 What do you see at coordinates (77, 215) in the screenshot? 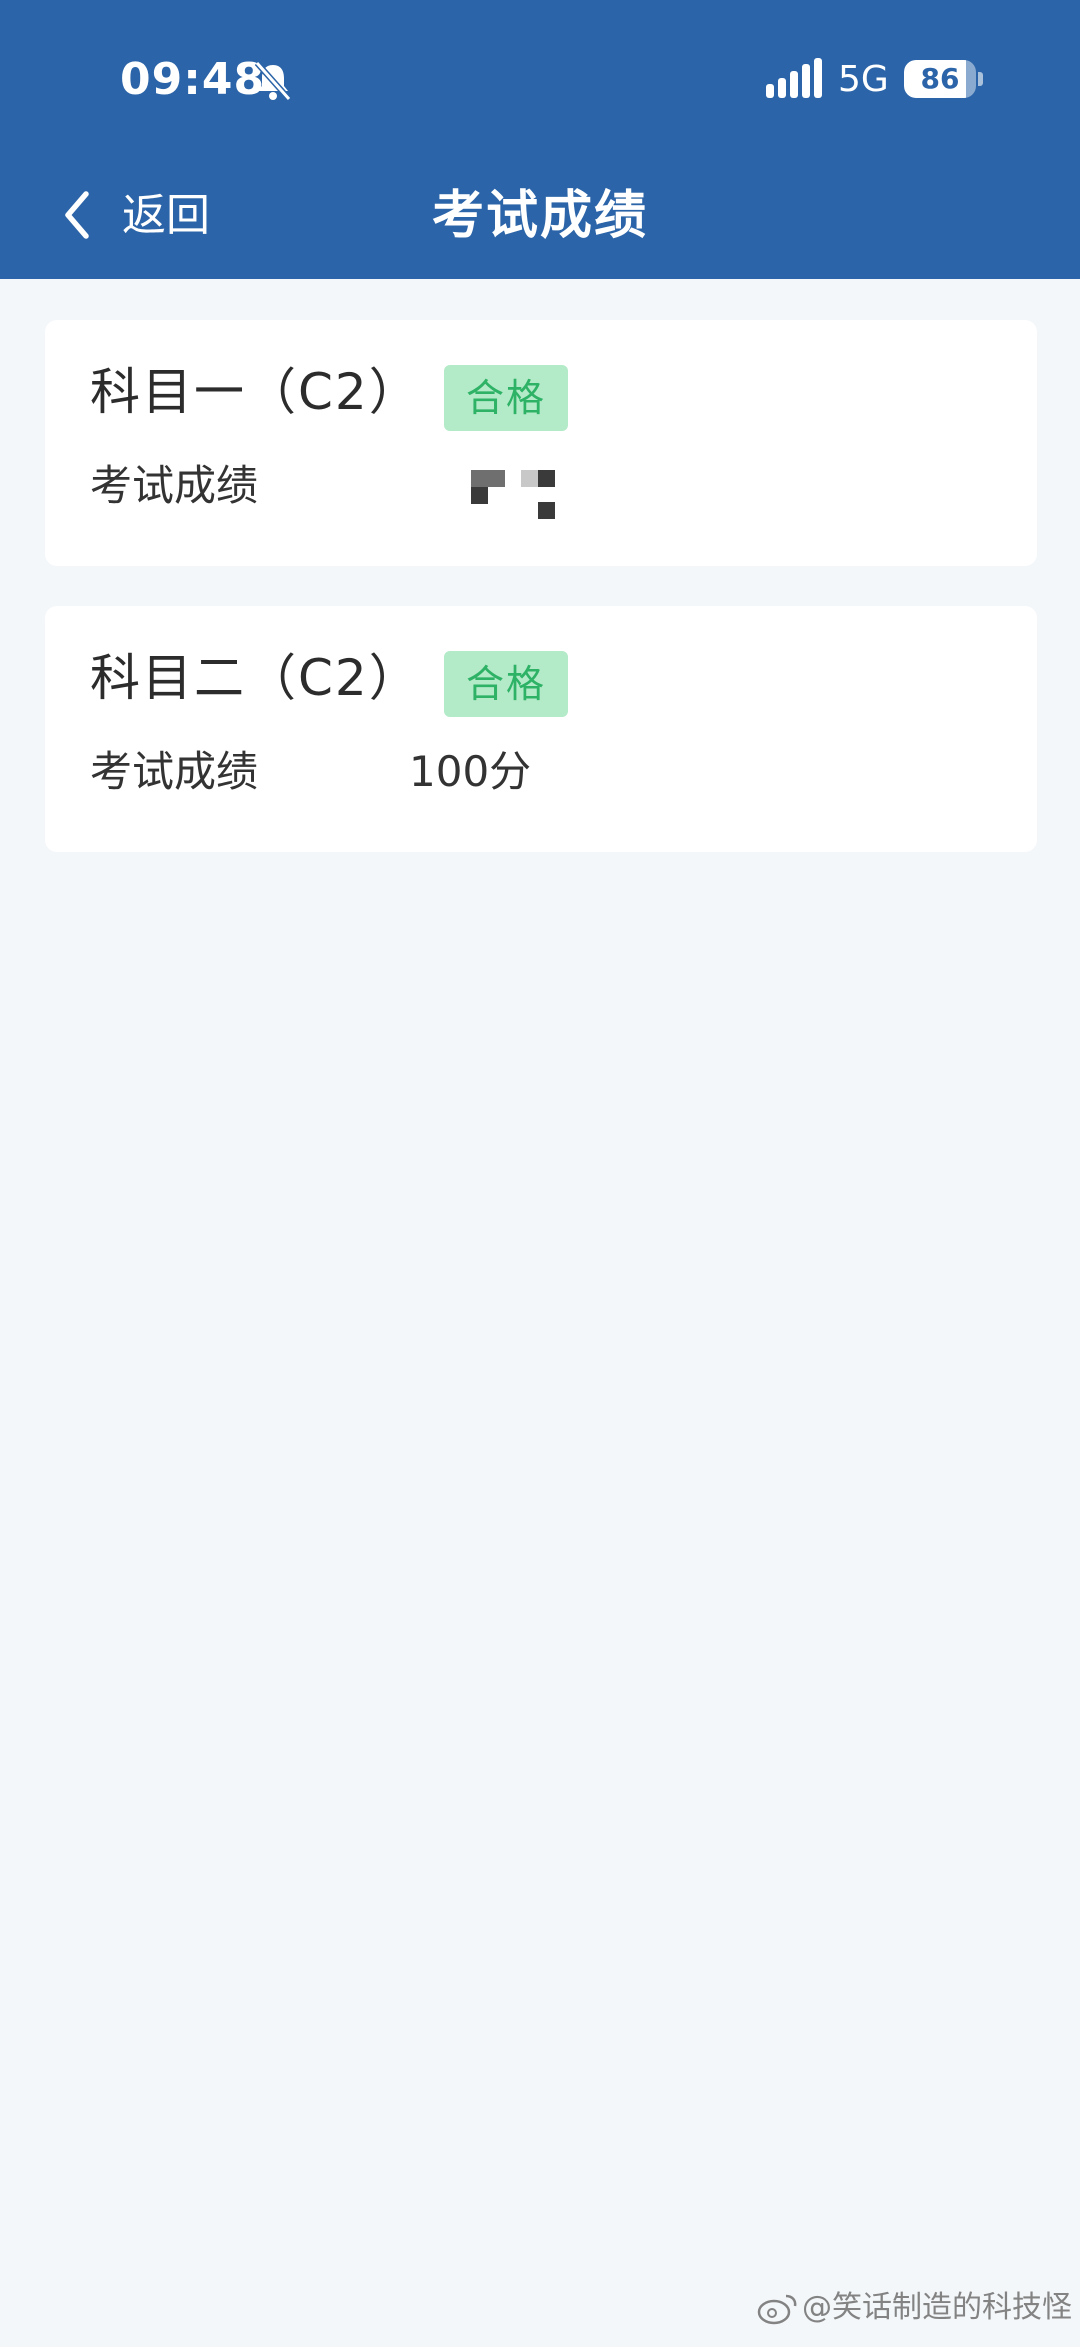
I see `chevron-left-icon` at bounding box center [77, 215].